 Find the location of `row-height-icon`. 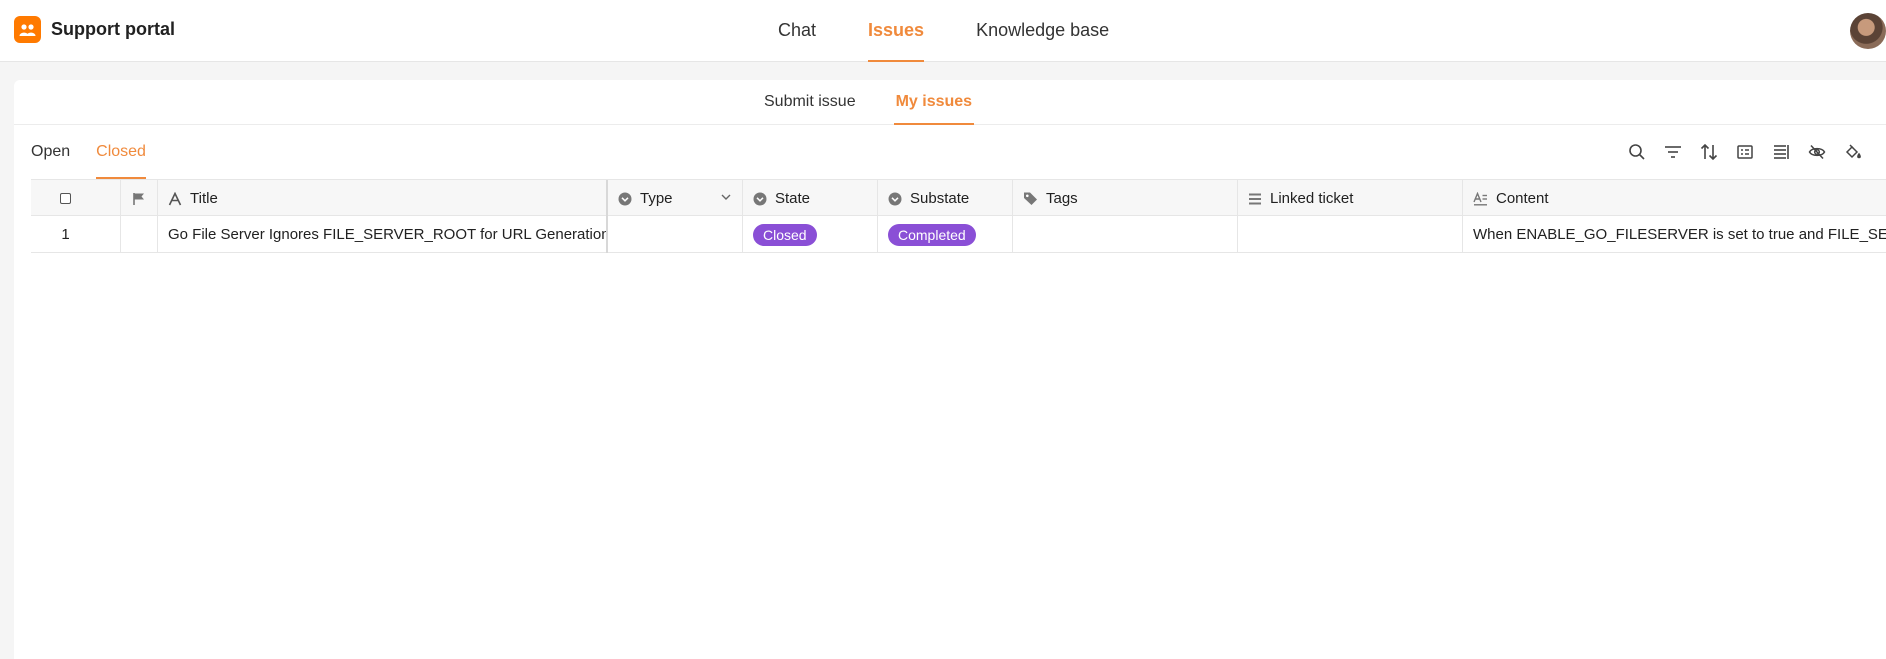

row-height-icon is located at coordinates (1781, 152).